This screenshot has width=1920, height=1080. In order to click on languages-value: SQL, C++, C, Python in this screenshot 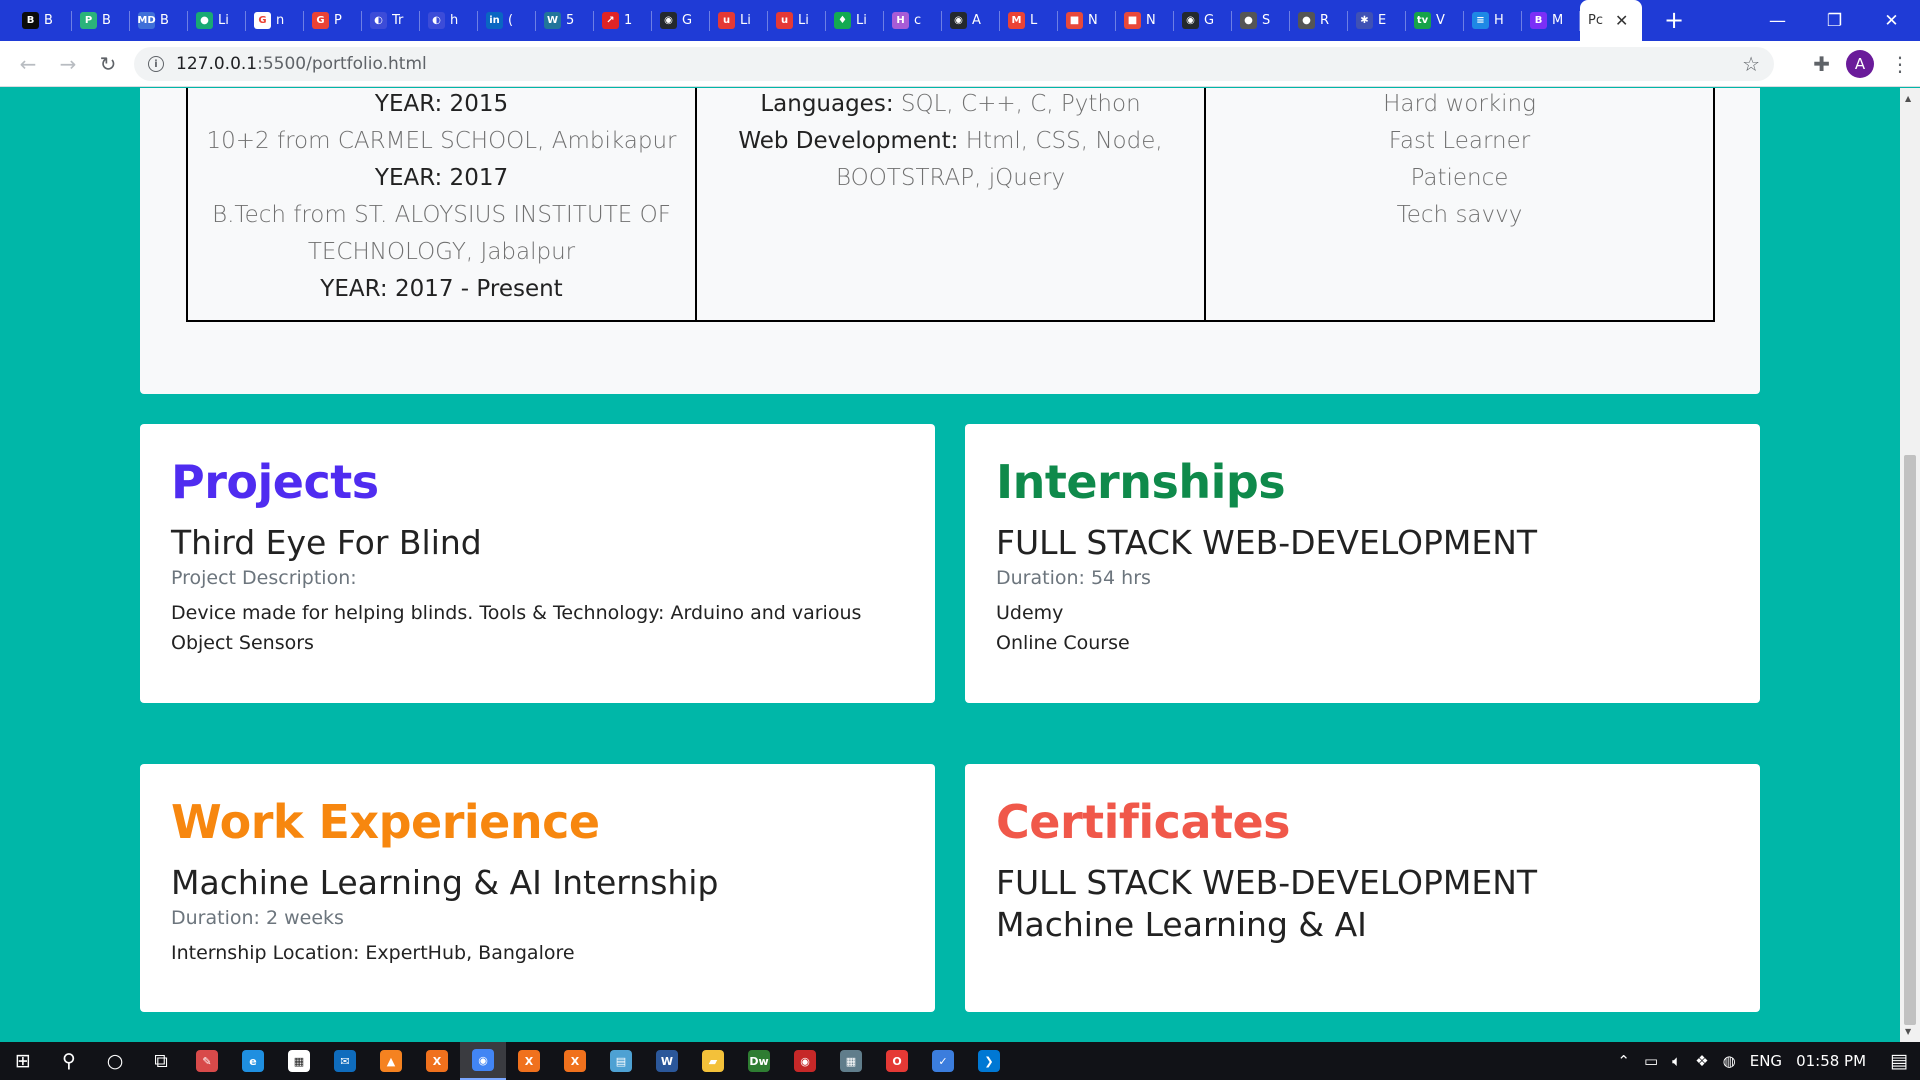, I will do `click(1017, 104)`.